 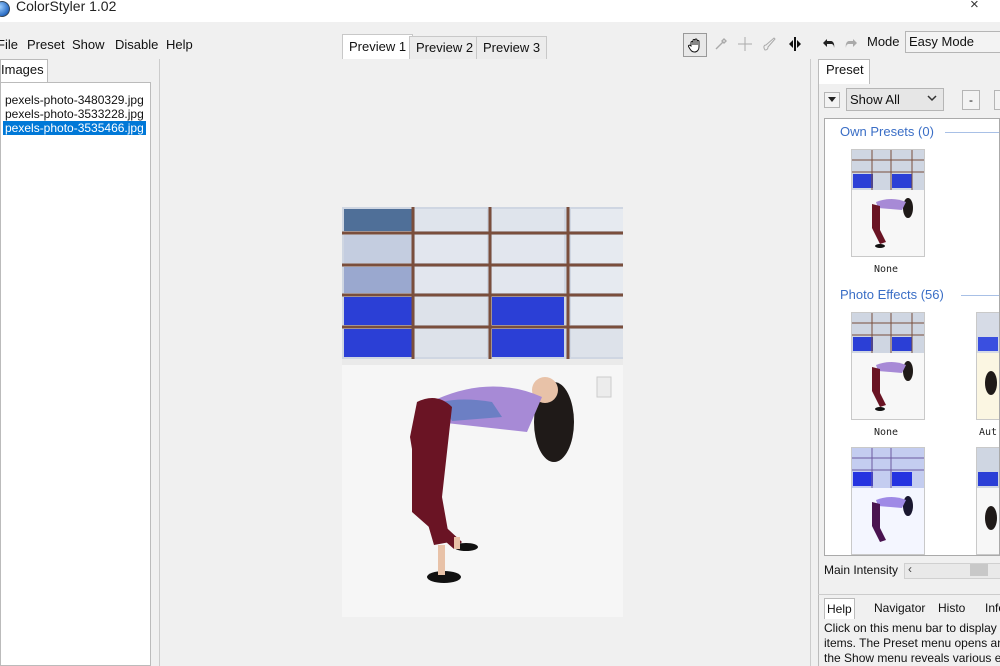 I want to click on preset-gallery: Own Presets (0) None Photo Effects (56), so click(x=912, y=337).